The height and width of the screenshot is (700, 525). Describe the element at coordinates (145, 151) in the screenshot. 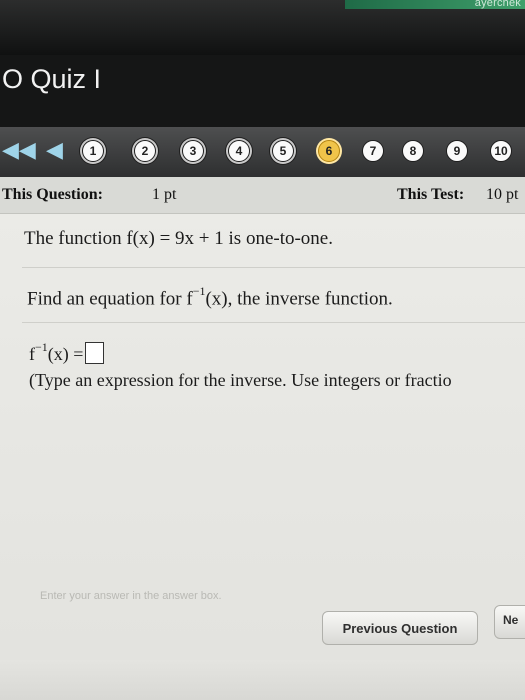

I see `question-number-2: 2` at that location.